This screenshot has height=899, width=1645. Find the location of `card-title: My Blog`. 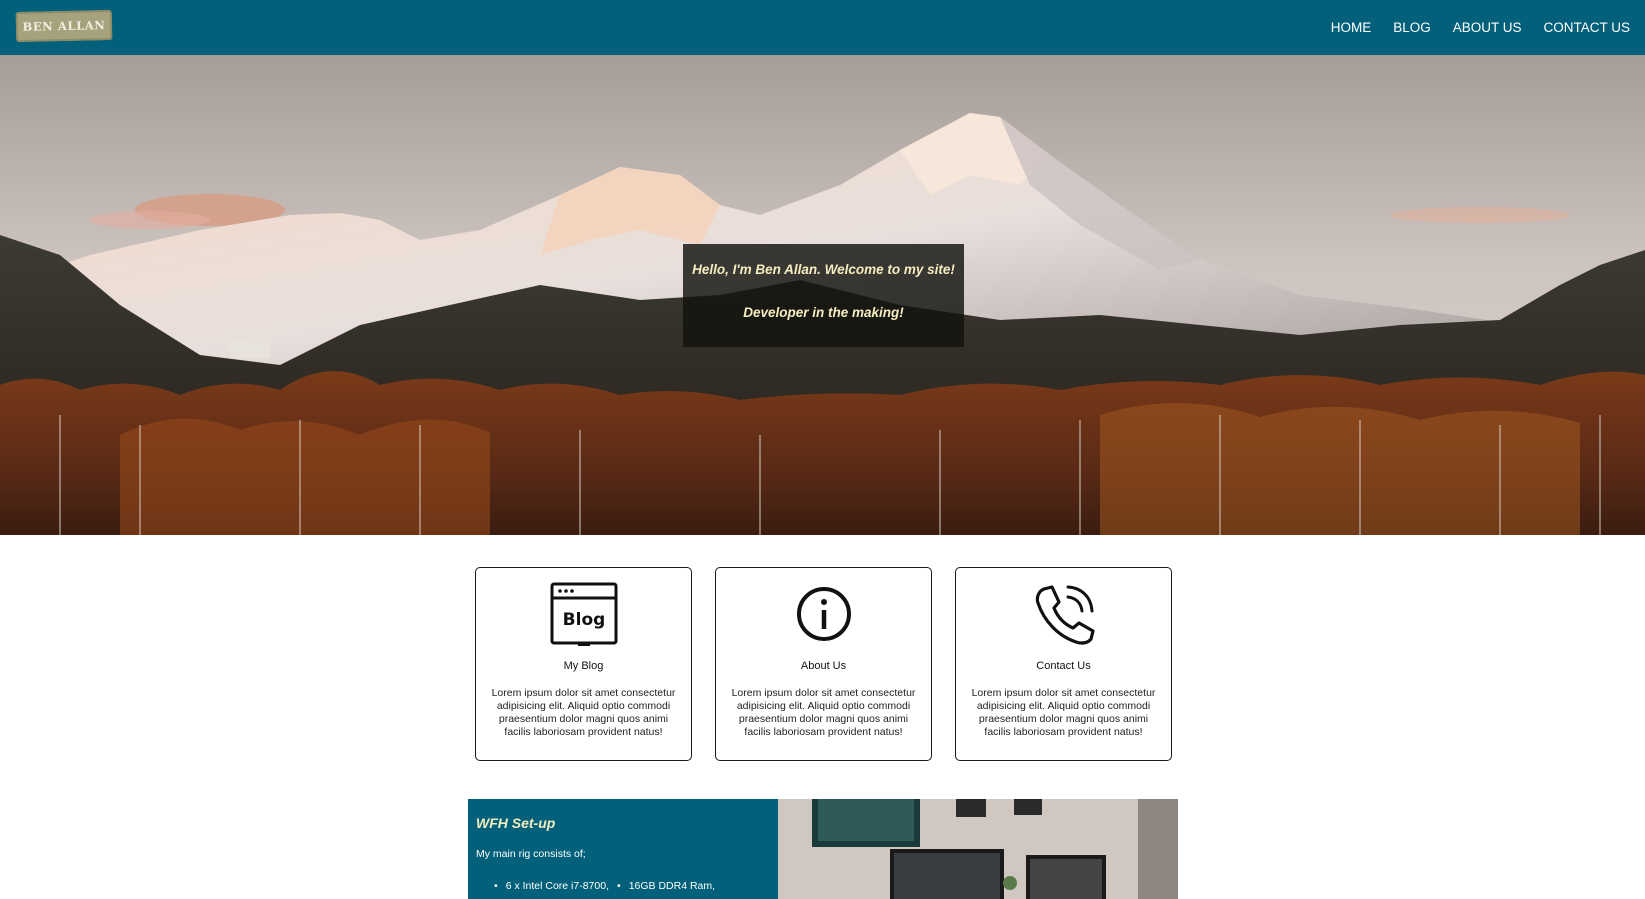

card-title: My Blog is located at coordinates (583, 666).